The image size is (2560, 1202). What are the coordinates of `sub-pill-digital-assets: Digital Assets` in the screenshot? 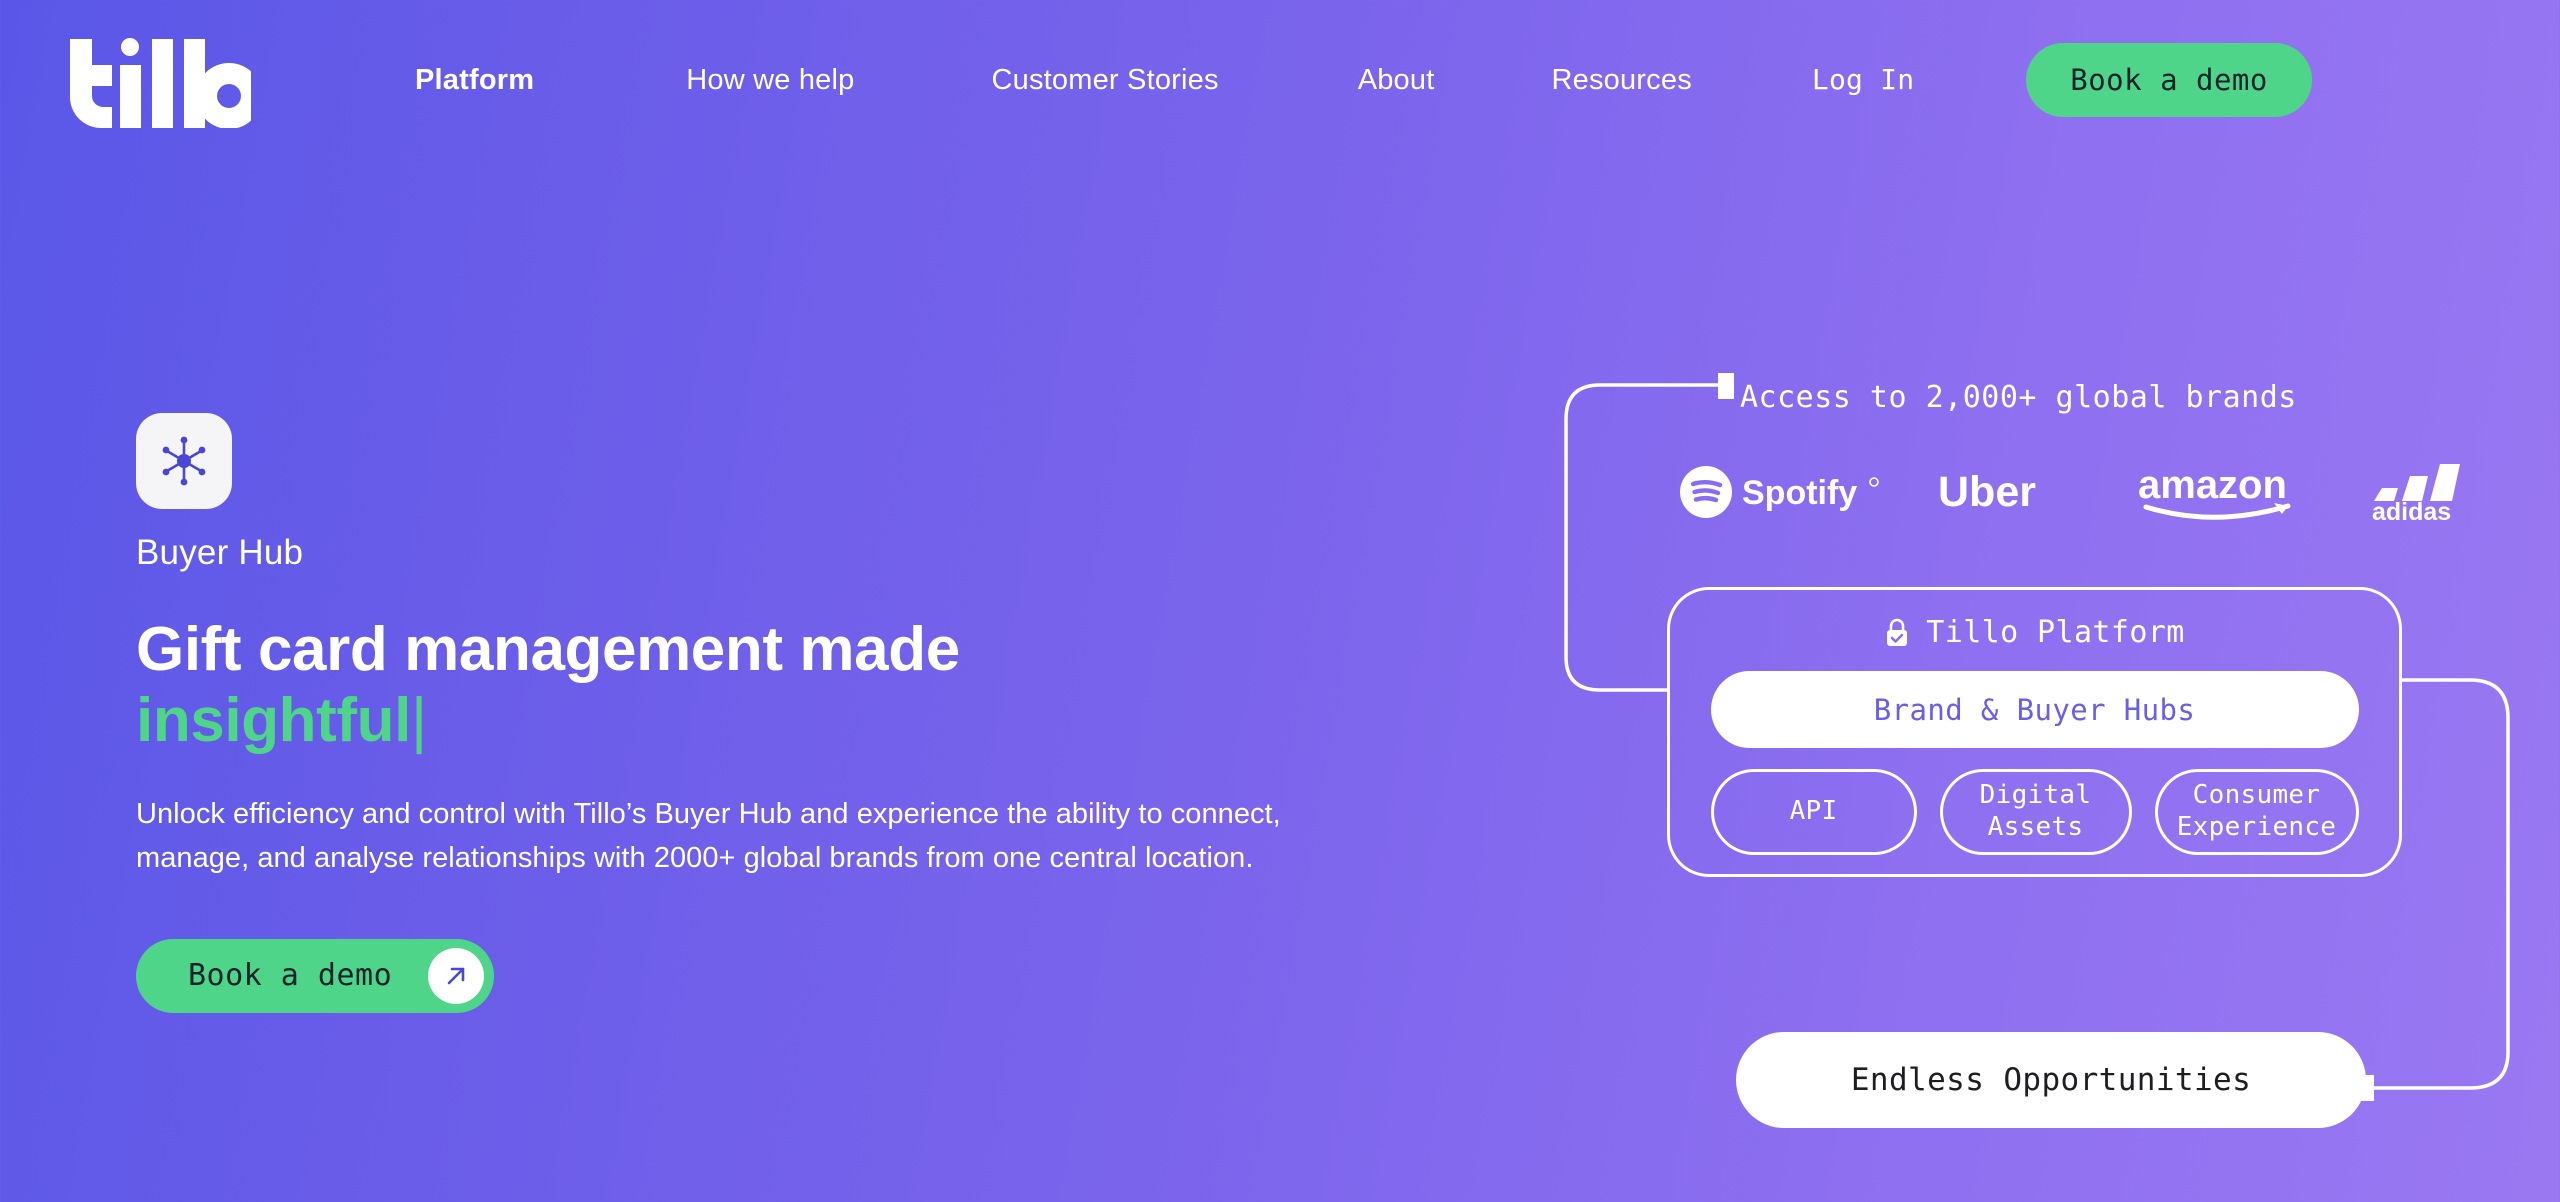 It's located at (2035, 812).